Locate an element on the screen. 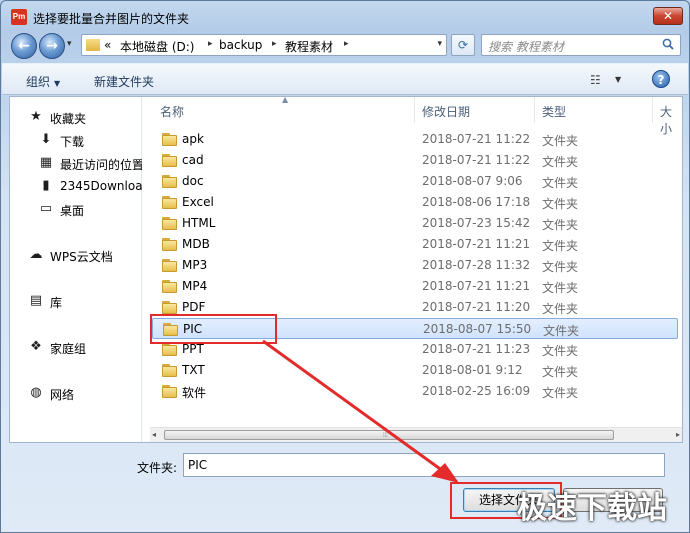 The width and height of the screenshot is (690, 533). watermark-logo: 极速下载站 is located at coordinates (592, 508).